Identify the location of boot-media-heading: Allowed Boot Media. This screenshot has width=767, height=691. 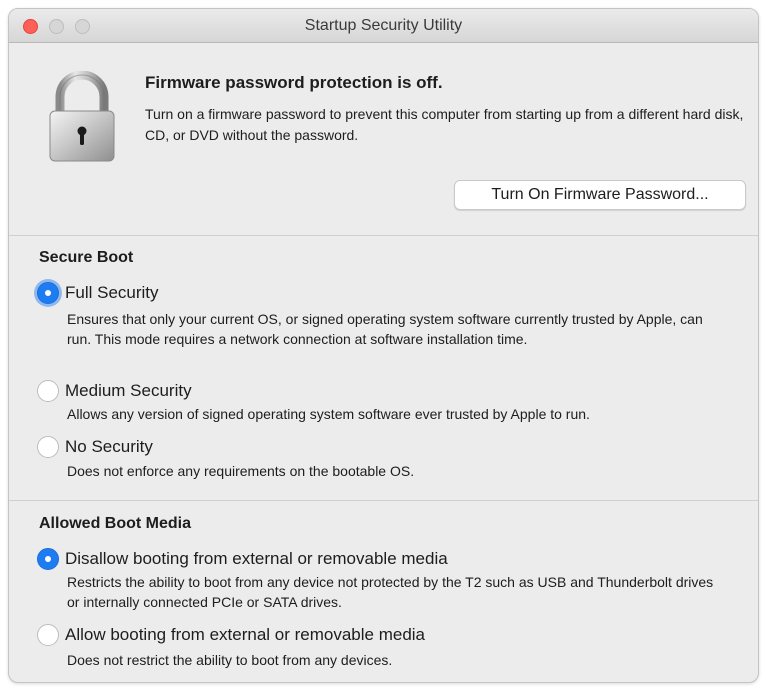
(115, 523).